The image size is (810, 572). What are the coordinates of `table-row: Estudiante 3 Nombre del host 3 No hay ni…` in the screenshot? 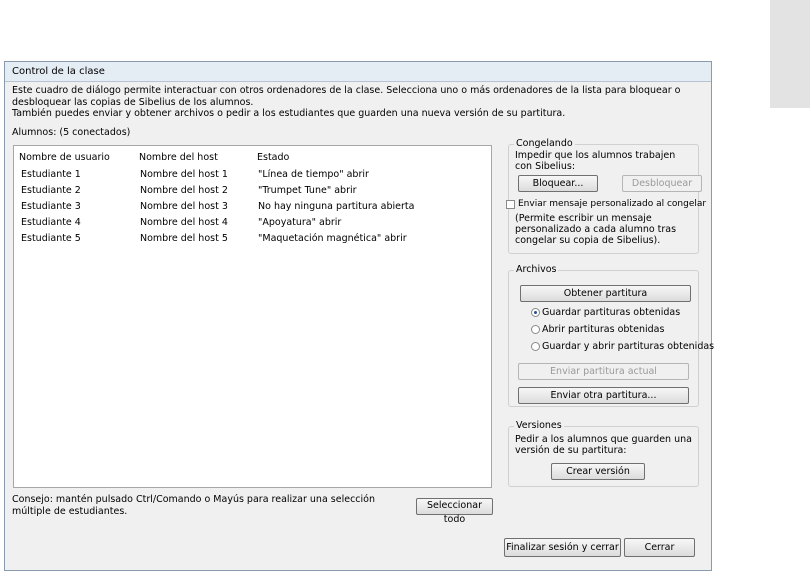 It's located at (252, 209).